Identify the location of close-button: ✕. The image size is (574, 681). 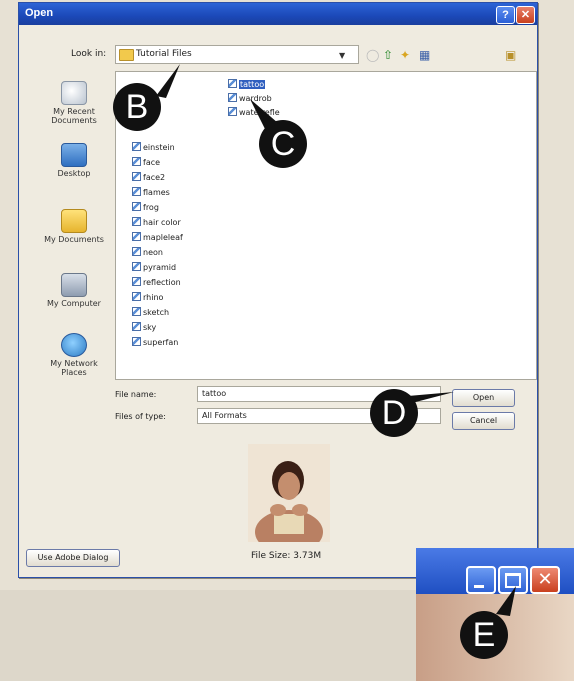
(525, 15).